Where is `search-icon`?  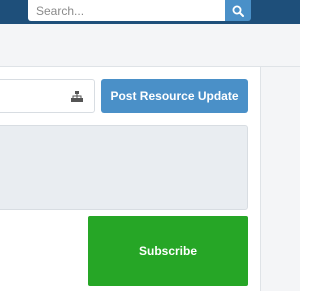
search-icon is located at coordinates (238, 11).